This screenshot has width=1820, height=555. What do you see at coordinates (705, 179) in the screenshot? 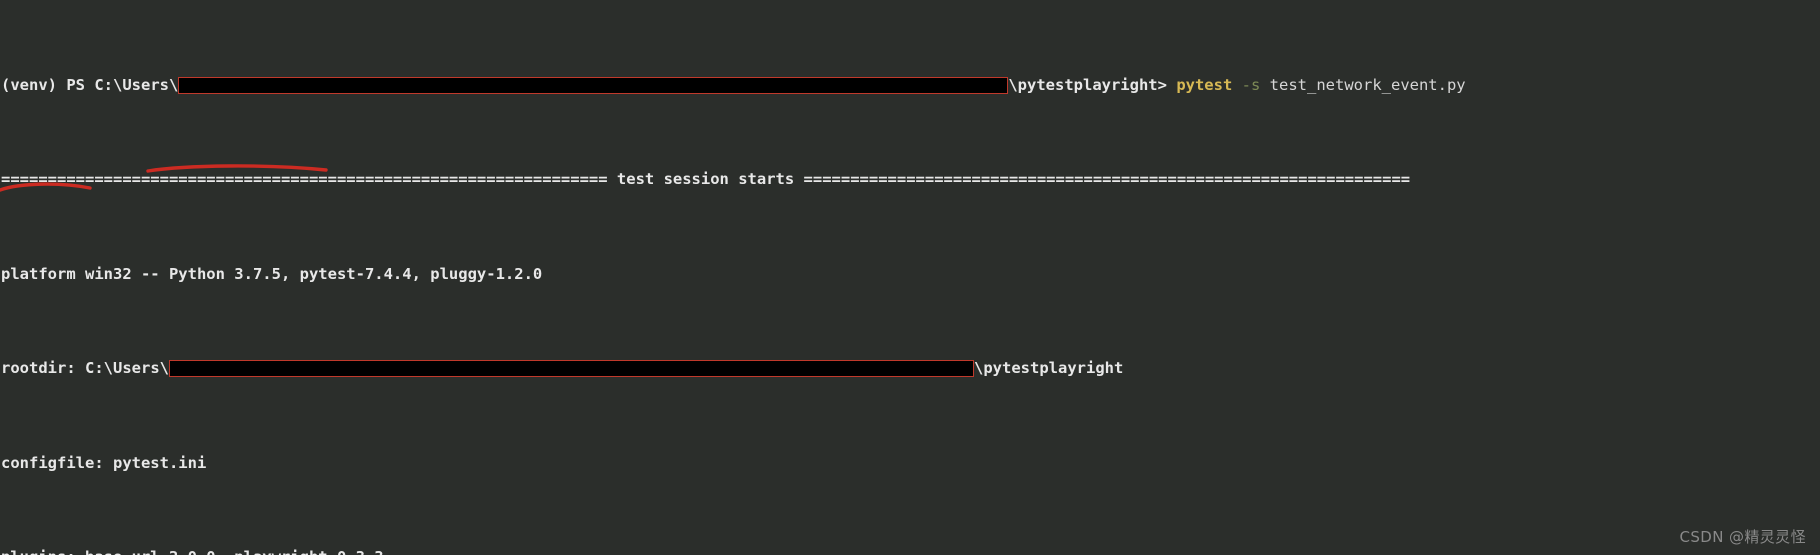
I see `separator-title: test session starts` at bounding box center [705, 179].